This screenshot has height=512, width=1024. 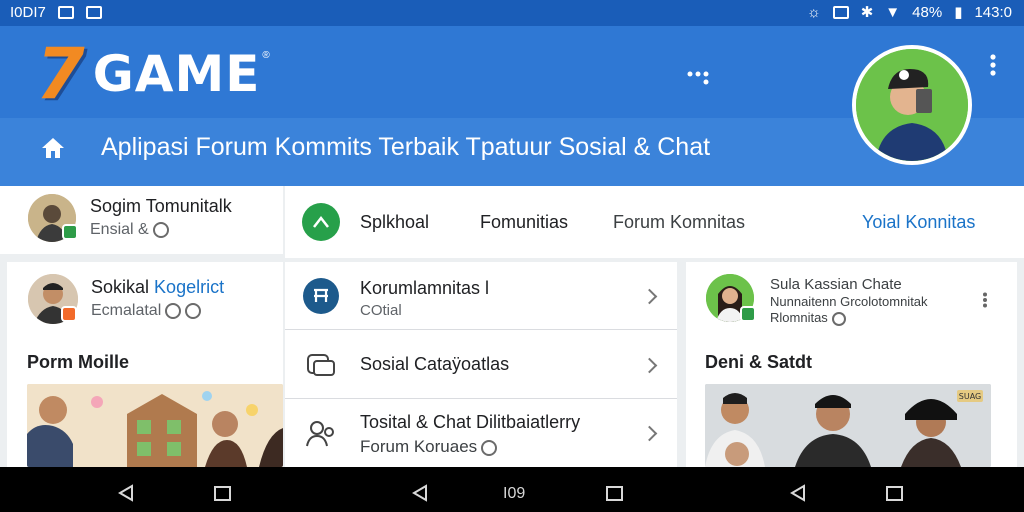 What do you see at coordinates (867, 12) in the screenshot?
I see `bluetooth-icon: ✱` at bounding box center [867, 12].